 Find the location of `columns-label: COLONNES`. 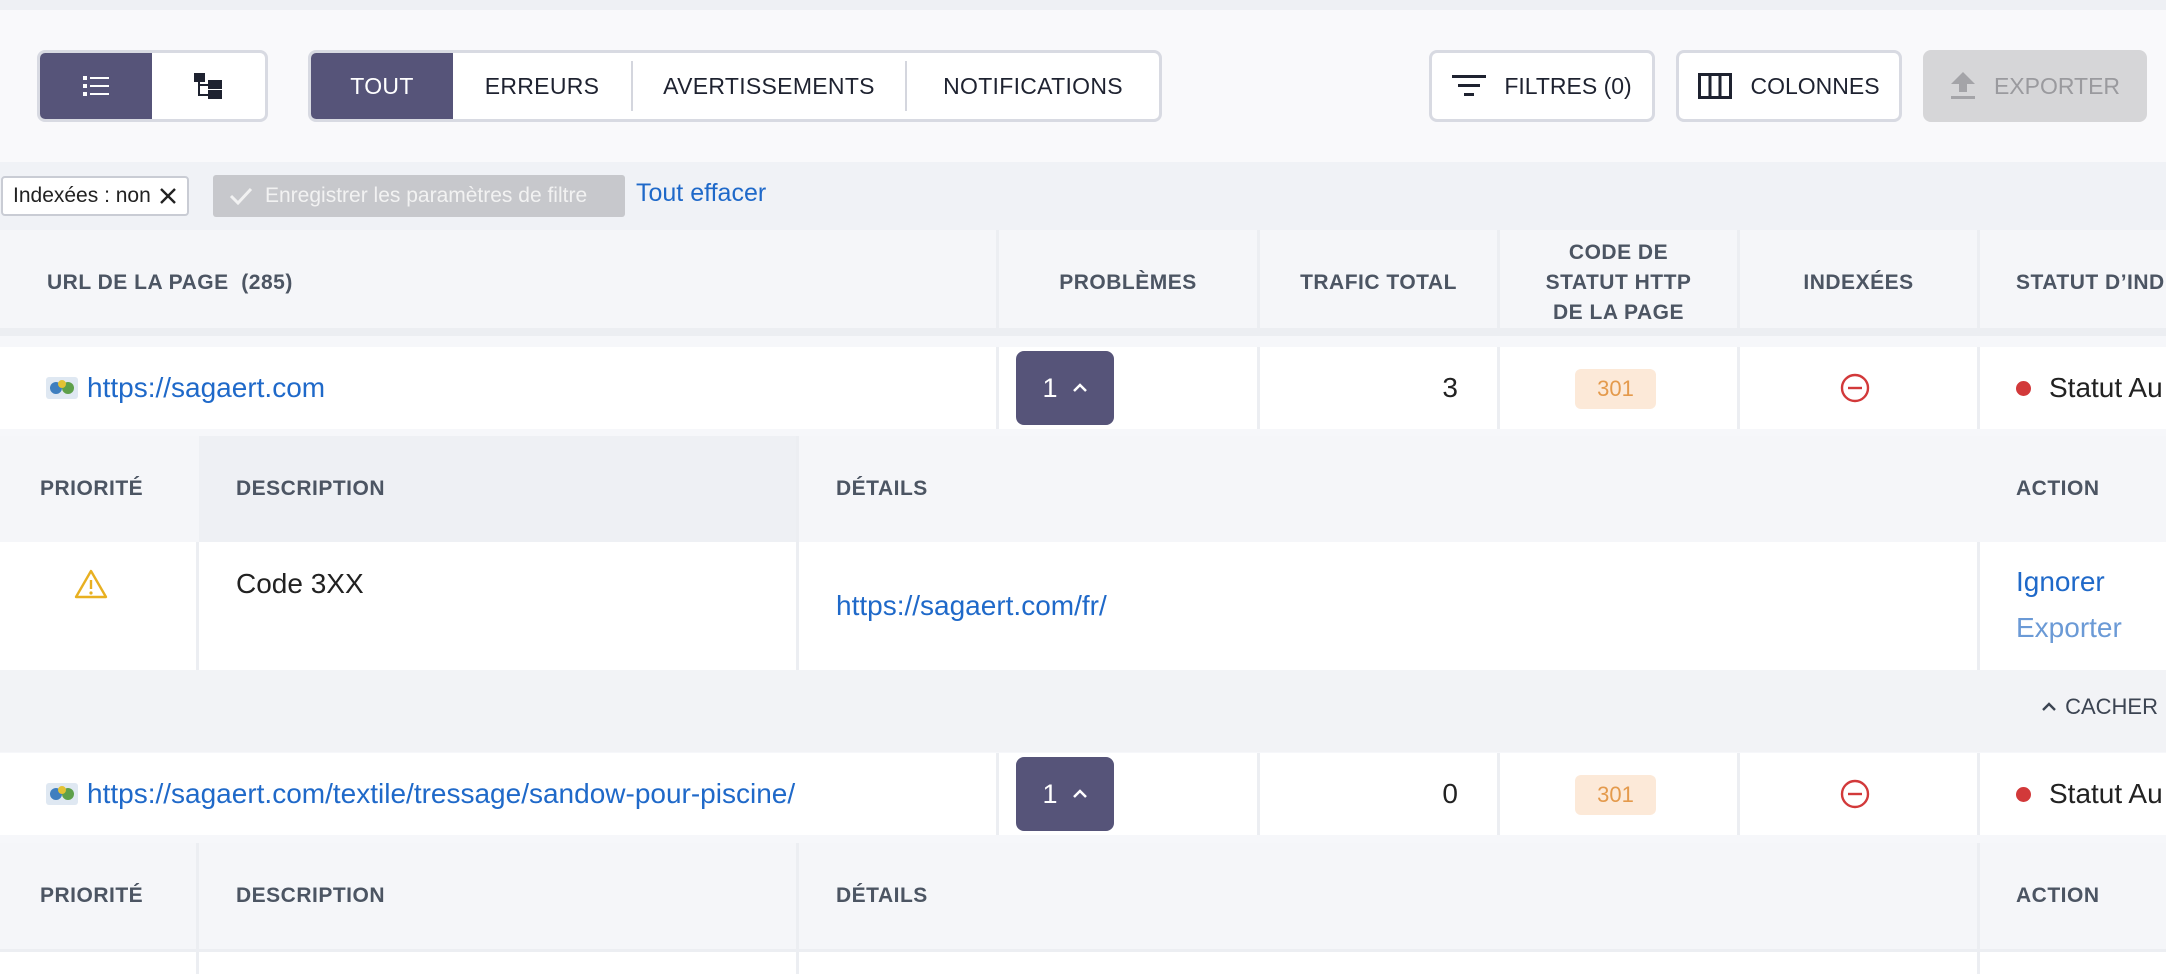

columns-label: COLONNES is located at coordinates (1815, 85).